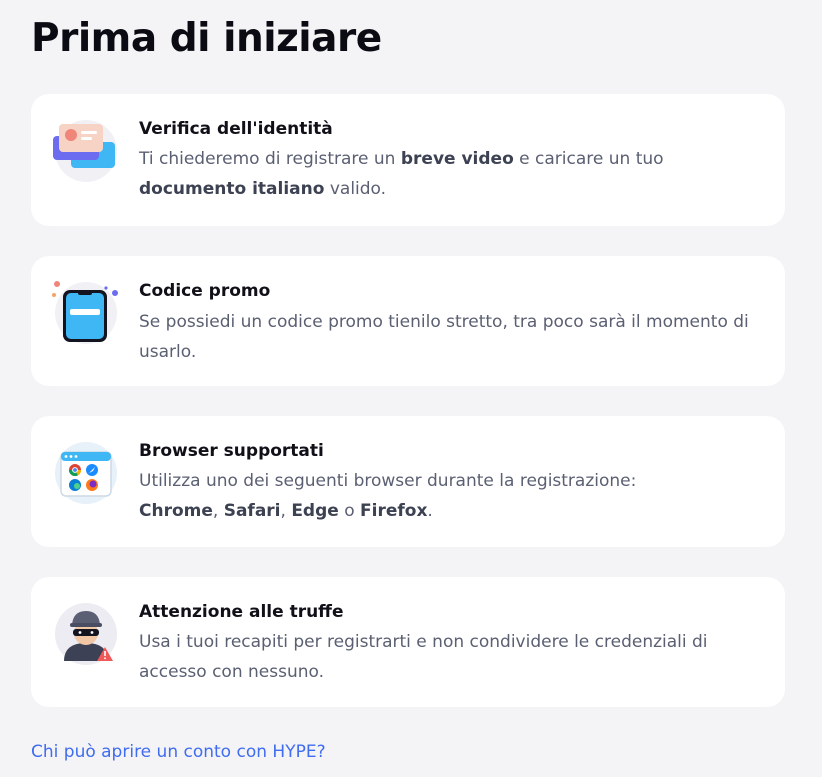 Image resolution: width=822 pixels, height=777 pixels. Describe the element at coordinates (86, 151) in the screenshot. I see `id-card-icon` at that location.